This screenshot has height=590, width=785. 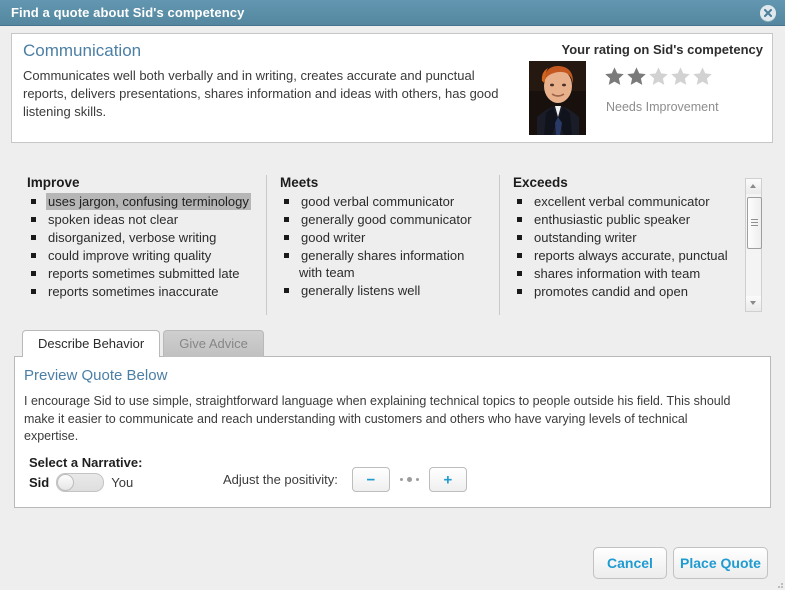 What do you see at coordinates (385, 290) in the screenshot?
I see `list-item: generally listens well` at bounding box center [385, 290].